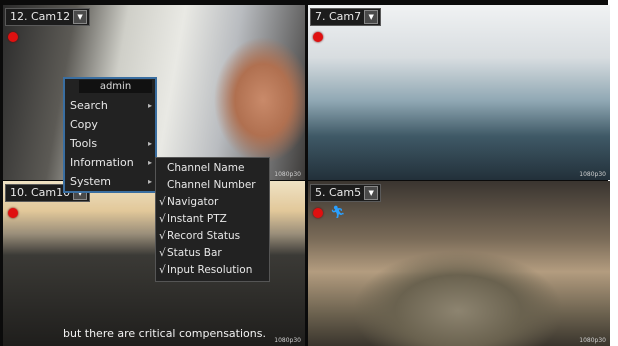 This screenshot has height=346, width=618. What do you see at coordinates (115, 86) in the screenshot?
I see `context-menu-user: admin` at bounding box center [115, 86].